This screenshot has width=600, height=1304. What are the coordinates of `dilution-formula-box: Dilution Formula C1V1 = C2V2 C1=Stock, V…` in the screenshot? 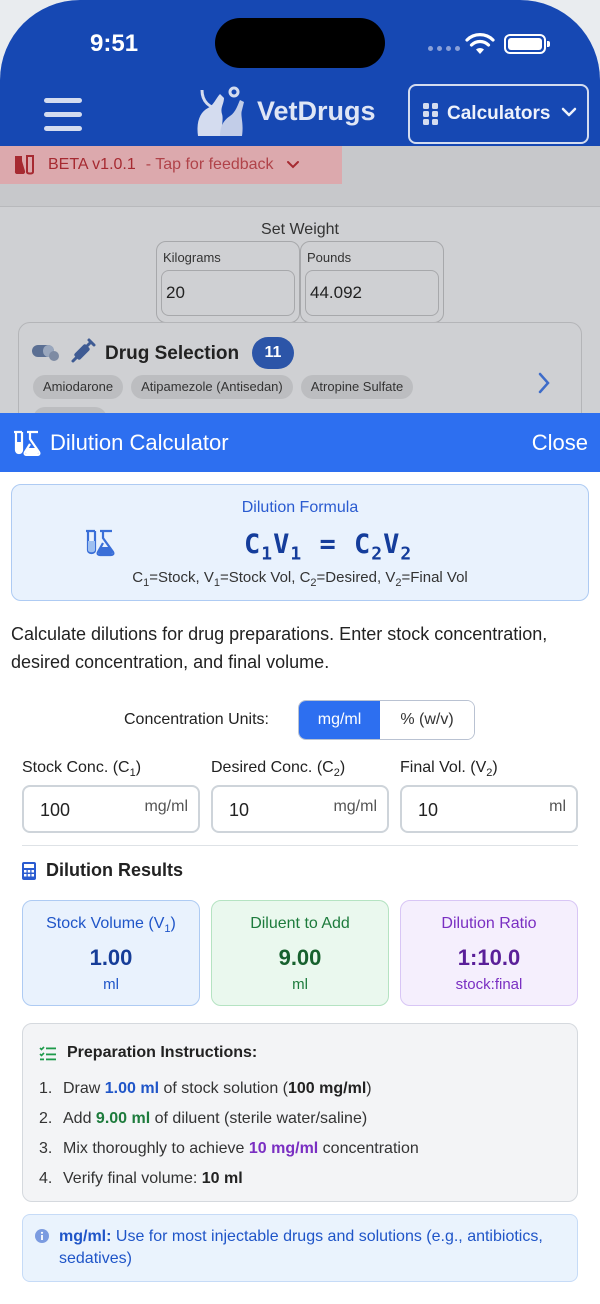 It's located at (300, 542).